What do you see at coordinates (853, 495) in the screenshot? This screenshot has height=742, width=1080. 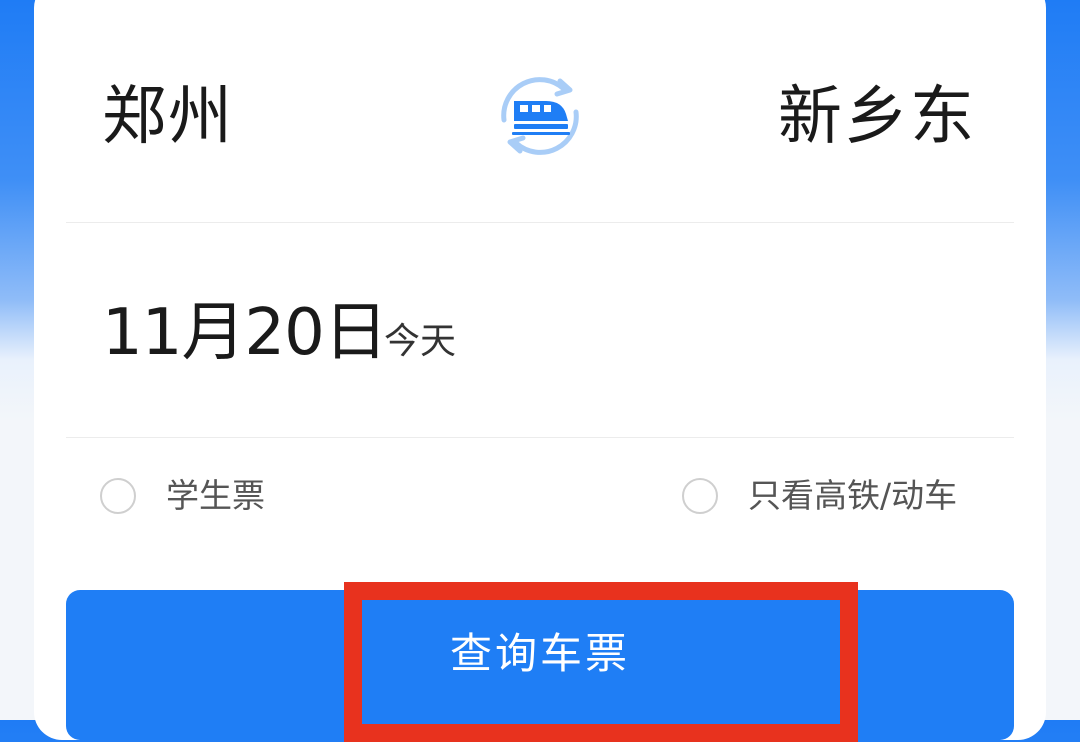 I see `high-speed-only-label: 只看高铁/动车` at bounding box center [853, 495].